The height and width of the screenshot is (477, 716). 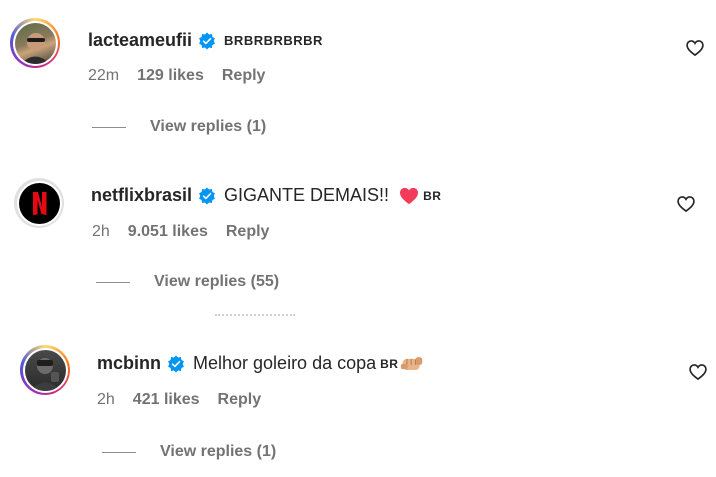 I want to click on view-replies-button: View replies (55), so click(x=187, y=282).